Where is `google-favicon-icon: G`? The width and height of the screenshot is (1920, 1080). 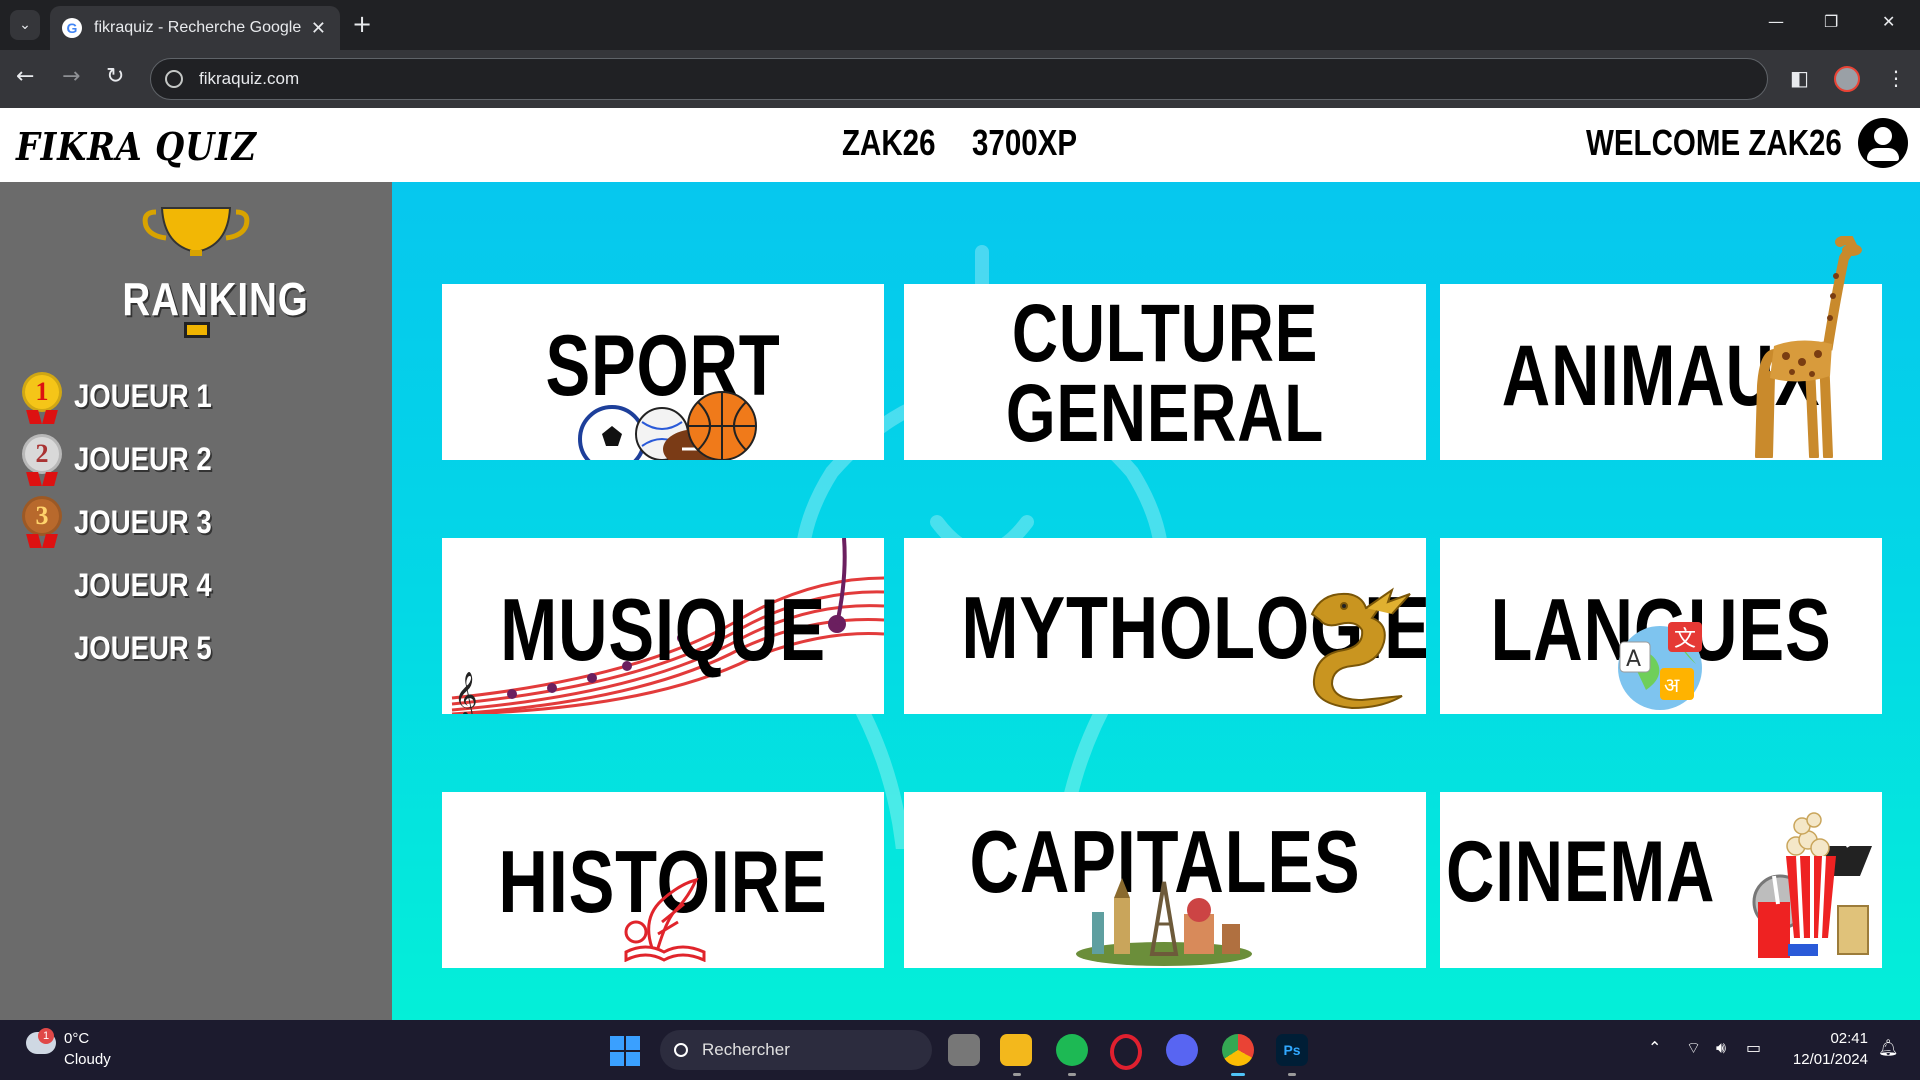
google-favicon-icon: G is located at coordinates (72, 28).